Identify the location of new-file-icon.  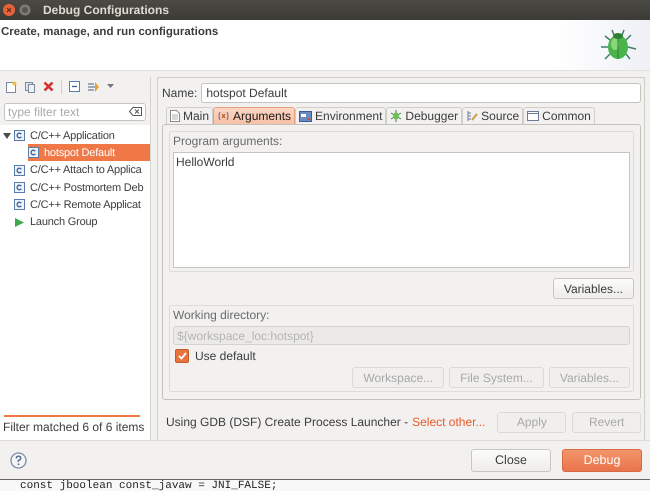
(11, 86).